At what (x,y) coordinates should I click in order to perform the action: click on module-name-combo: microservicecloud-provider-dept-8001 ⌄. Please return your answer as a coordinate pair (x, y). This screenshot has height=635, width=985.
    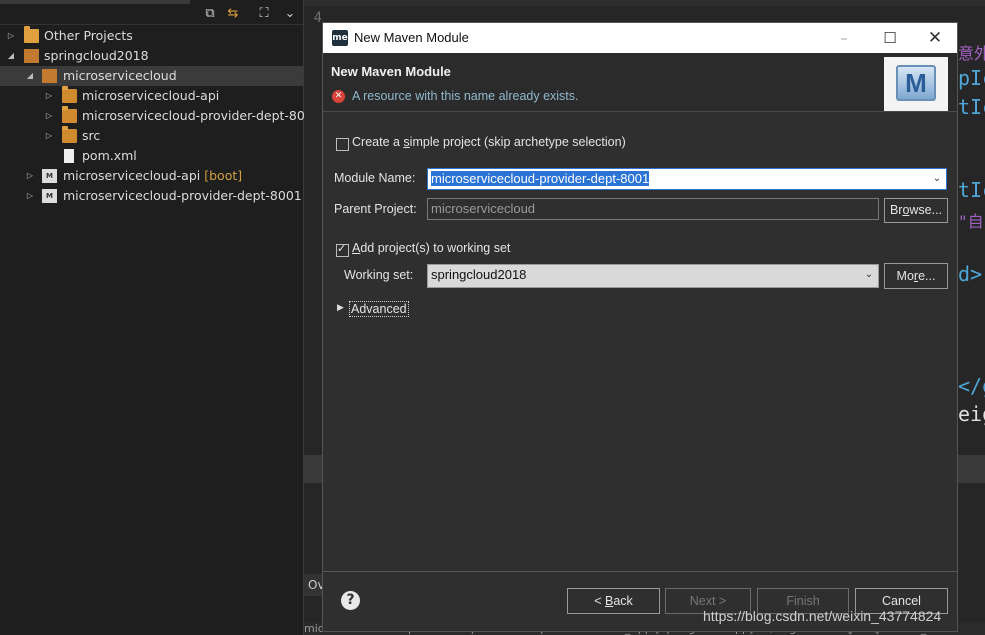
    Looking at the image, I should click on (687, 179).